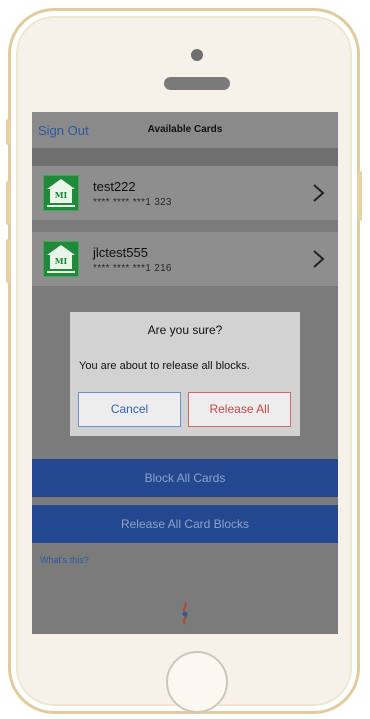  I want to click on volume-down-button, so click(8, 261).